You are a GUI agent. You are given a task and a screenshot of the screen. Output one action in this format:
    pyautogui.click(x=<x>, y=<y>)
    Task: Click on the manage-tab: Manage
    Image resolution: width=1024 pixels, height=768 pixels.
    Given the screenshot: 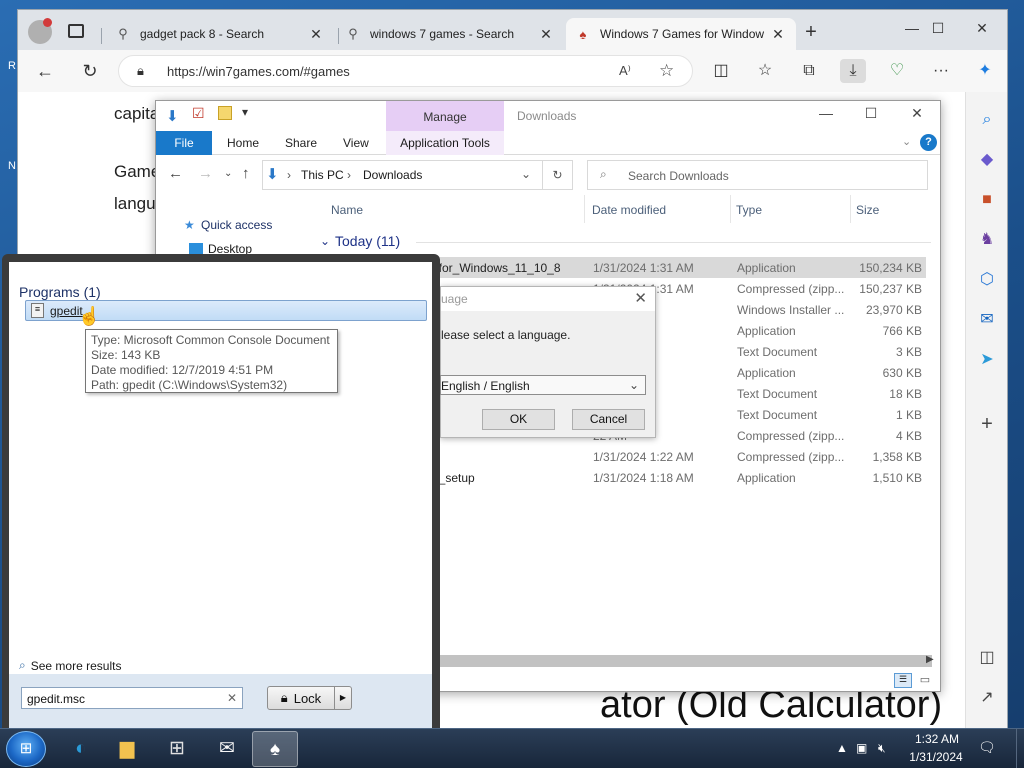 What is the action you would take?
    pyautogui.click(x=445, y=116)
    